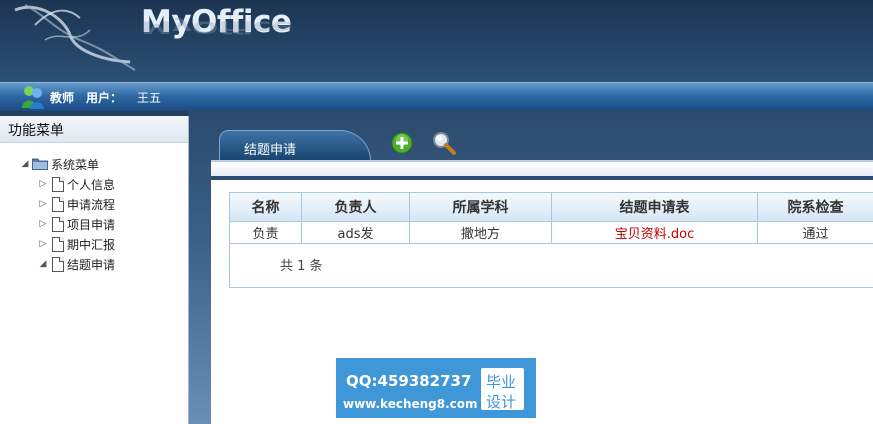 Image resolution: width=873 pixels, height=424 pixels. I want to click on user-bar: 教师 用户： 王五, so click(436, 96).